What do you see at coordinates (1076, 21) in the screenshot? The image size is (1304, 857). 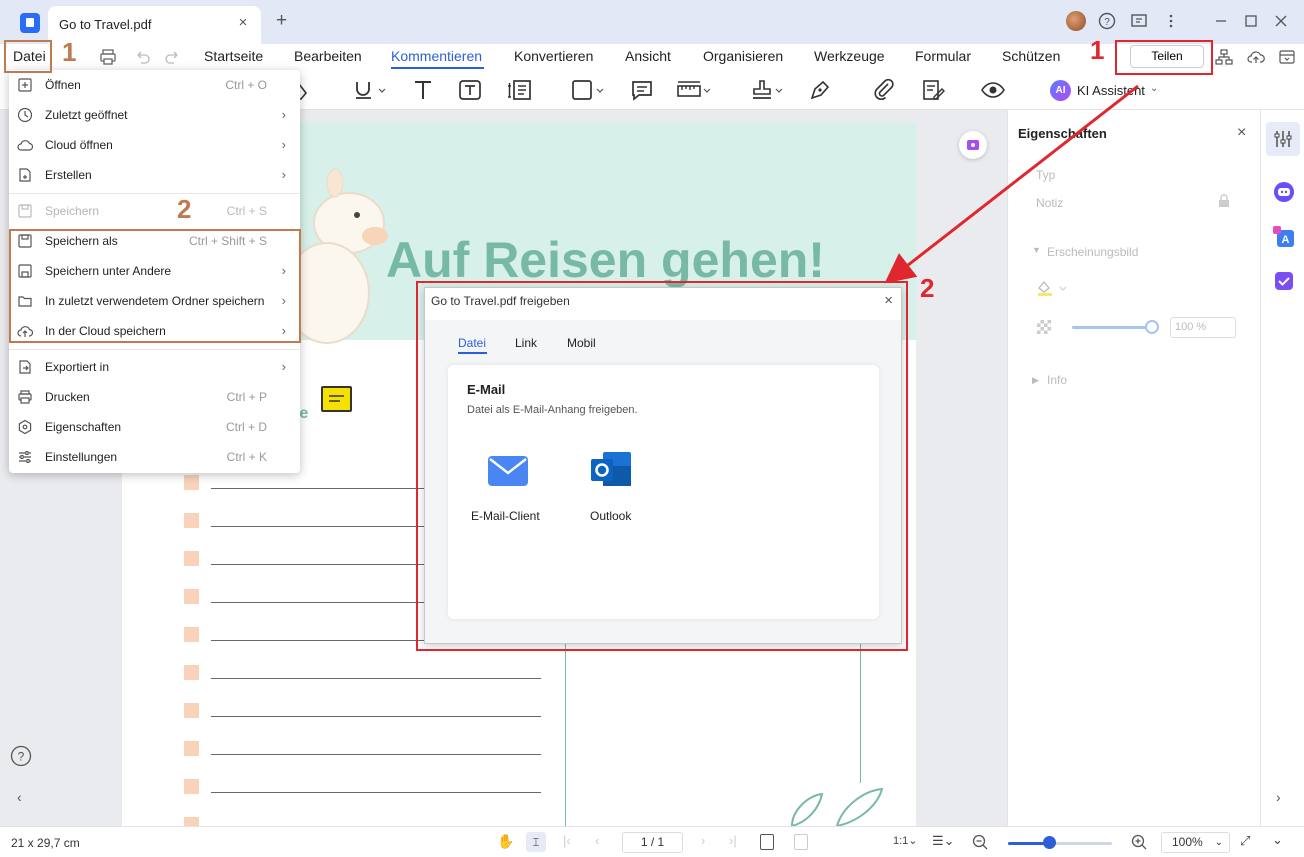 I see `user-avatar` at bounding box center [1076, 21].